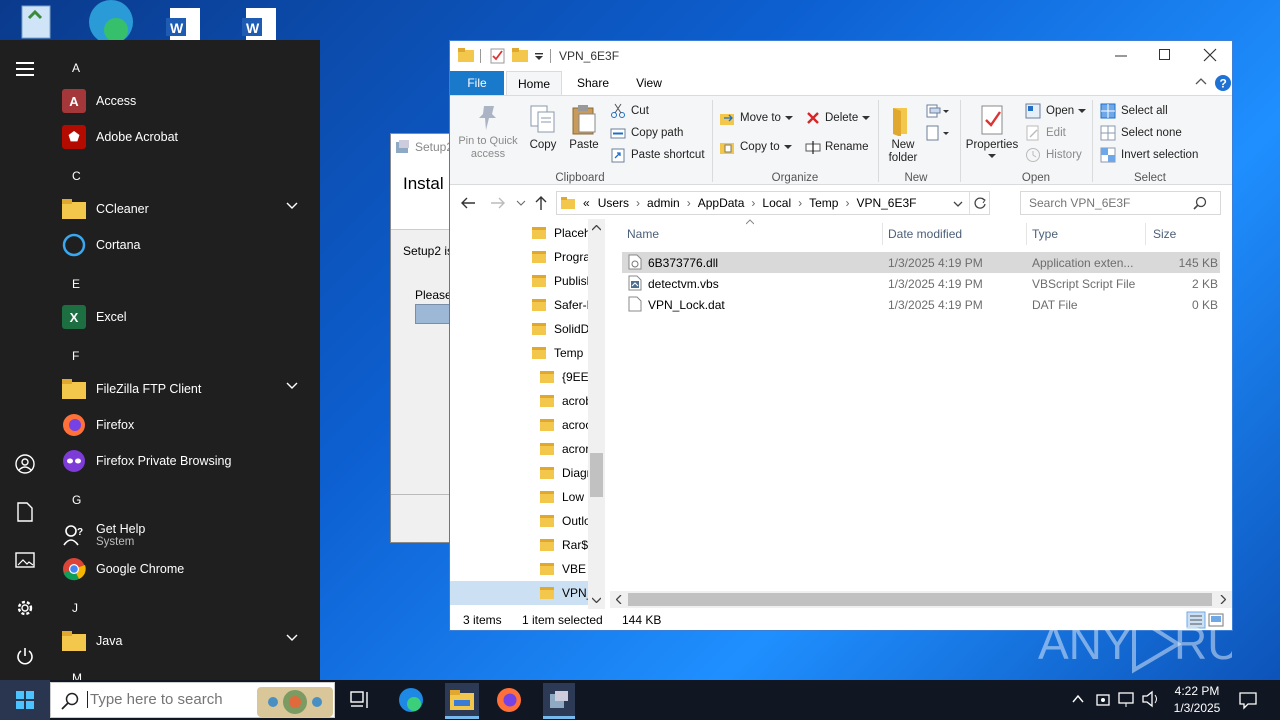 Image resolution: width=1280 pixels, height=720 pixels. What do you see at coordinates (187, 101) in the screenshot?
I see `start-app-access: A Access` at bounding box center [187, 101].